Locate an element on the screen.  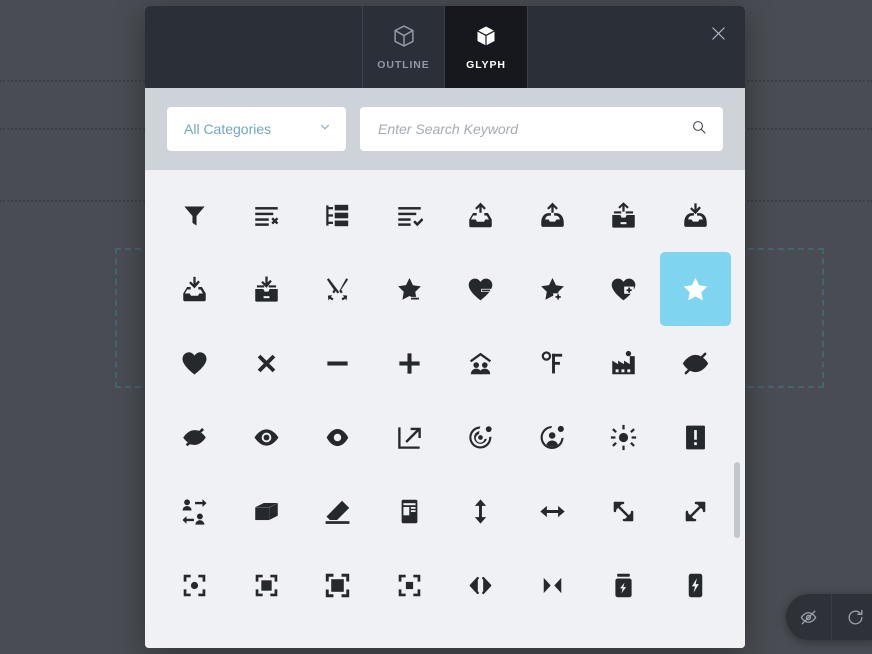
heart-plus-icon is located at coordinates (624, 289).